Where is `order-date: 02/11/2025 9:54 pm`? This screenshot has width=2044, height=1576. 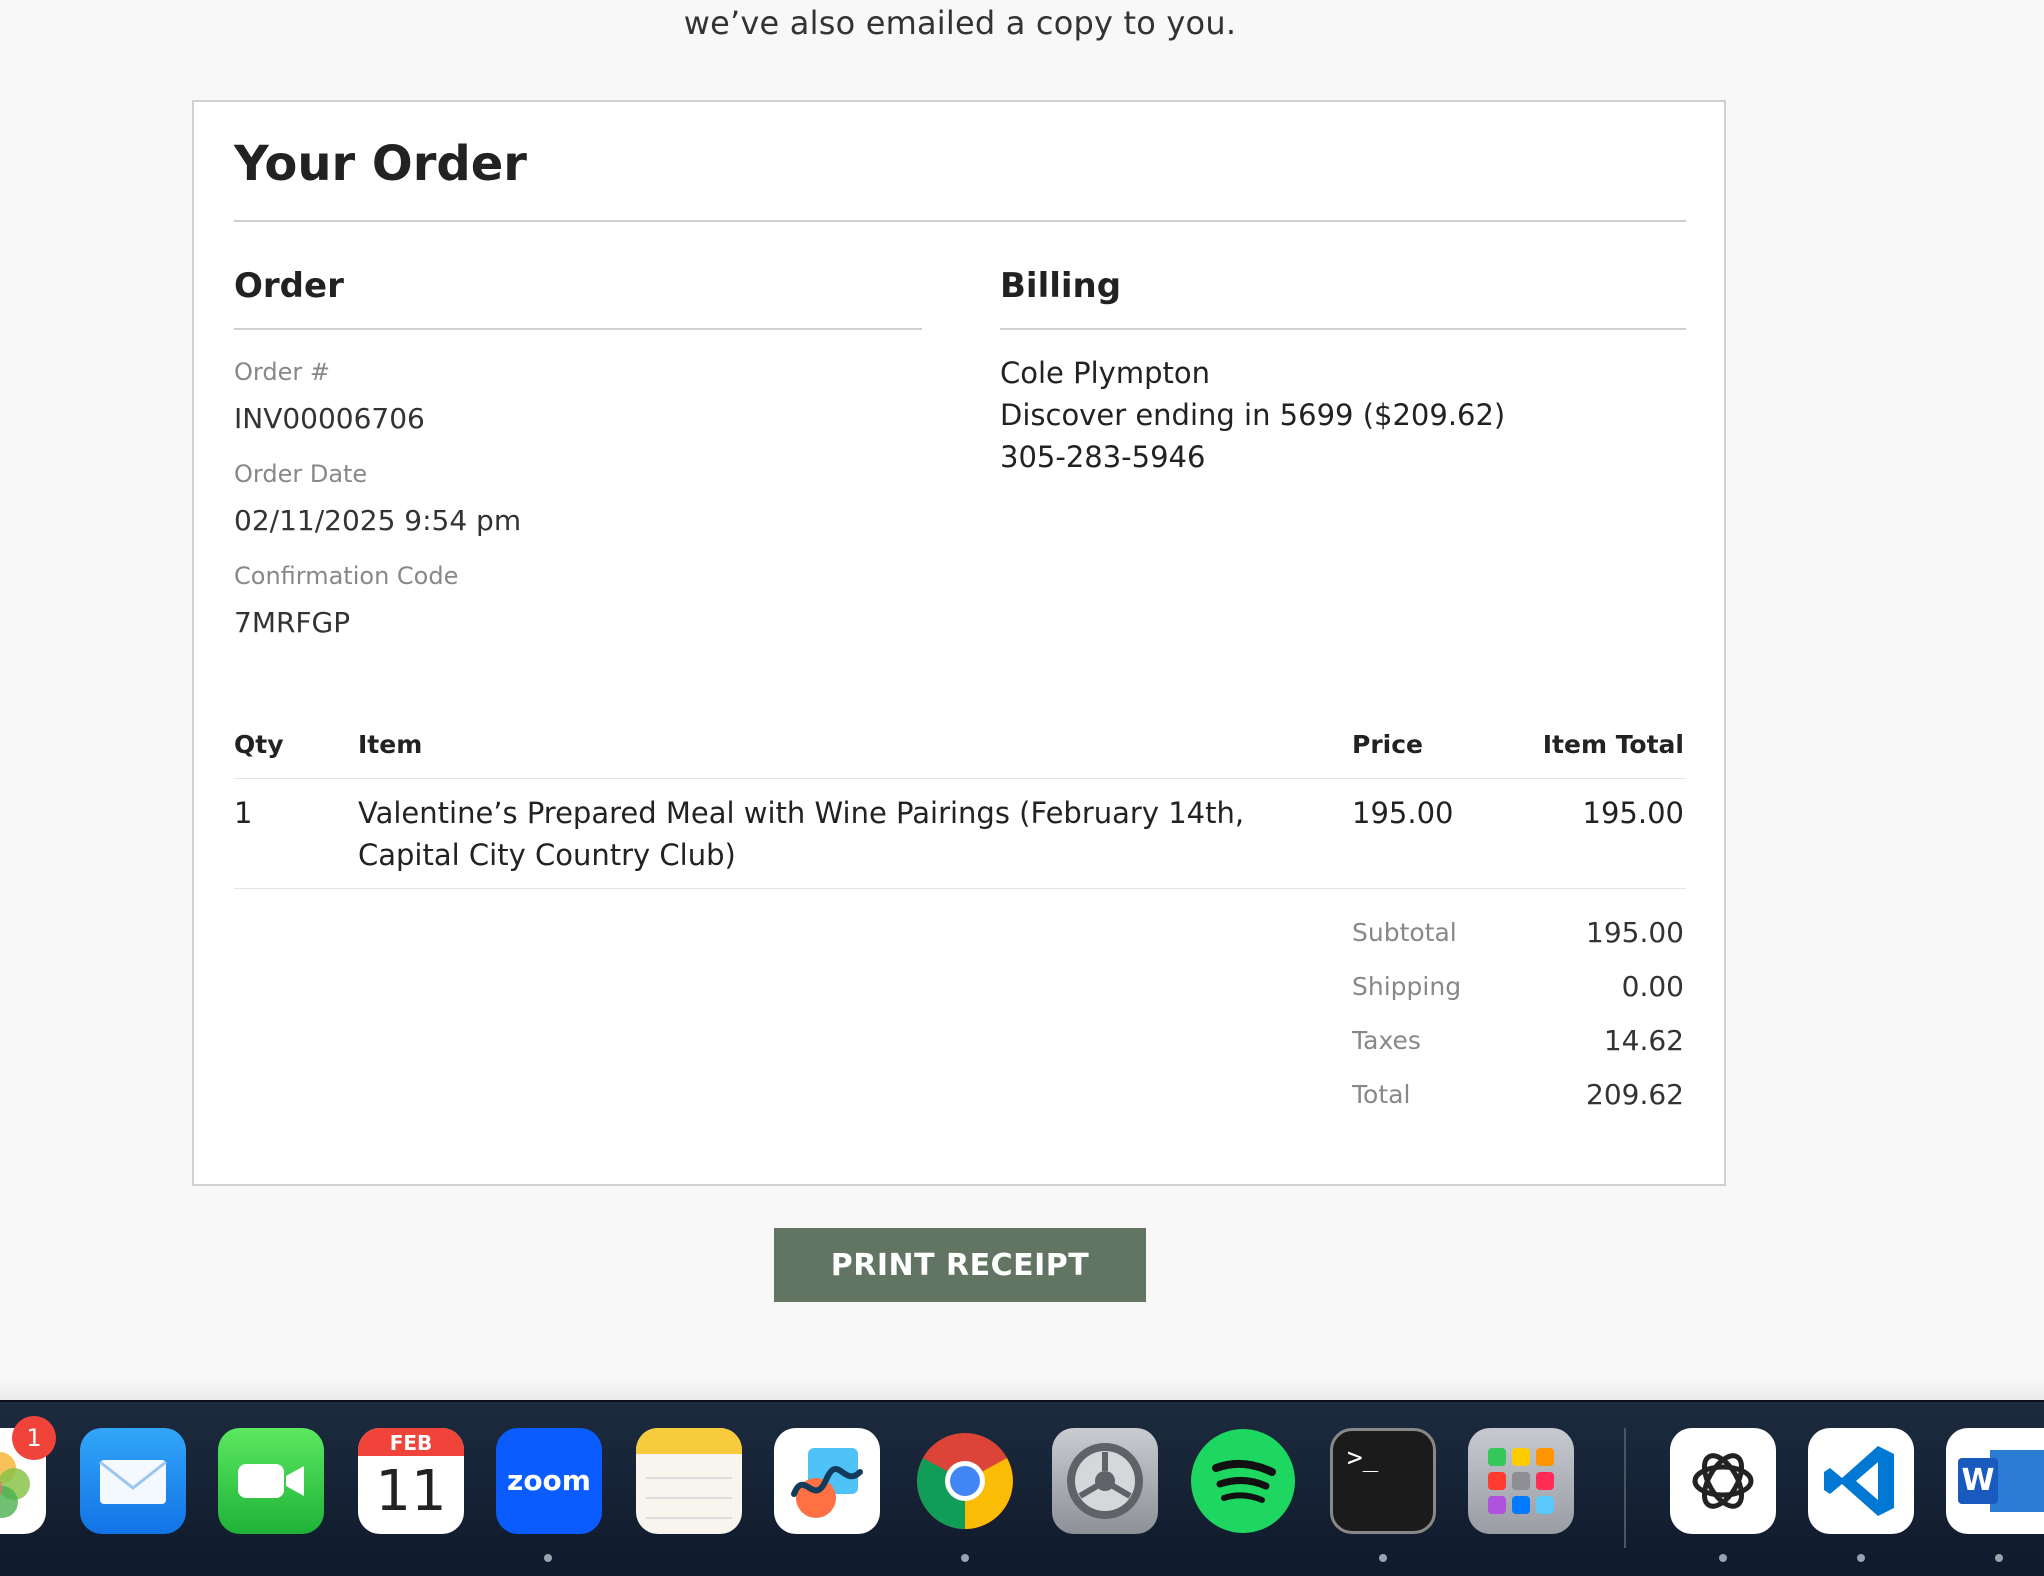 order-date: 02/11/2025 9:54 pm is located at coordinates (378, 520).